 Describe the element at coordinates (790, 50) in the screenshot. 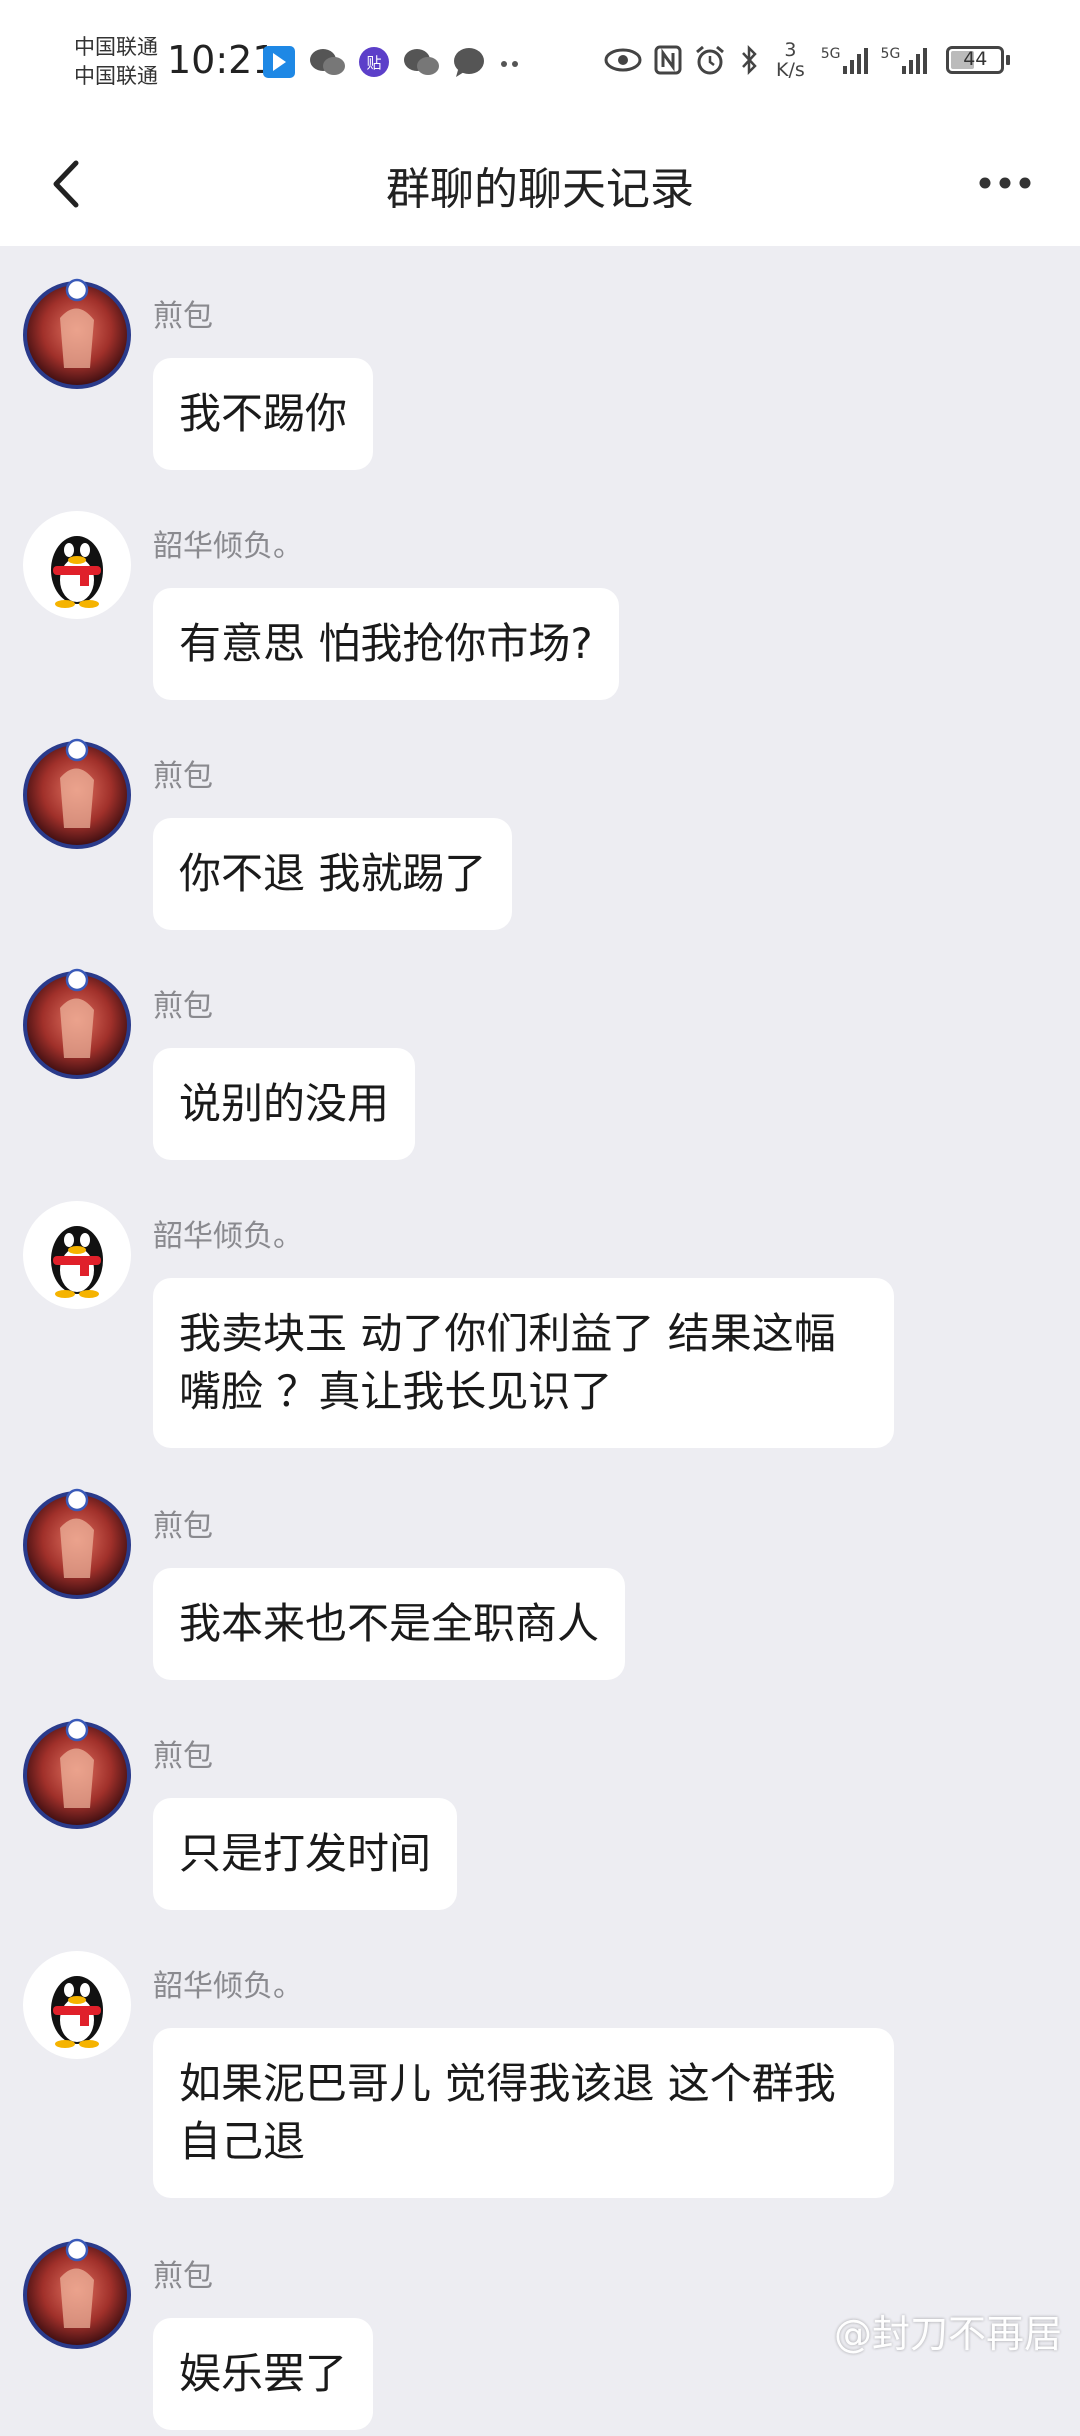

I see `speed-value: 3` at that location.